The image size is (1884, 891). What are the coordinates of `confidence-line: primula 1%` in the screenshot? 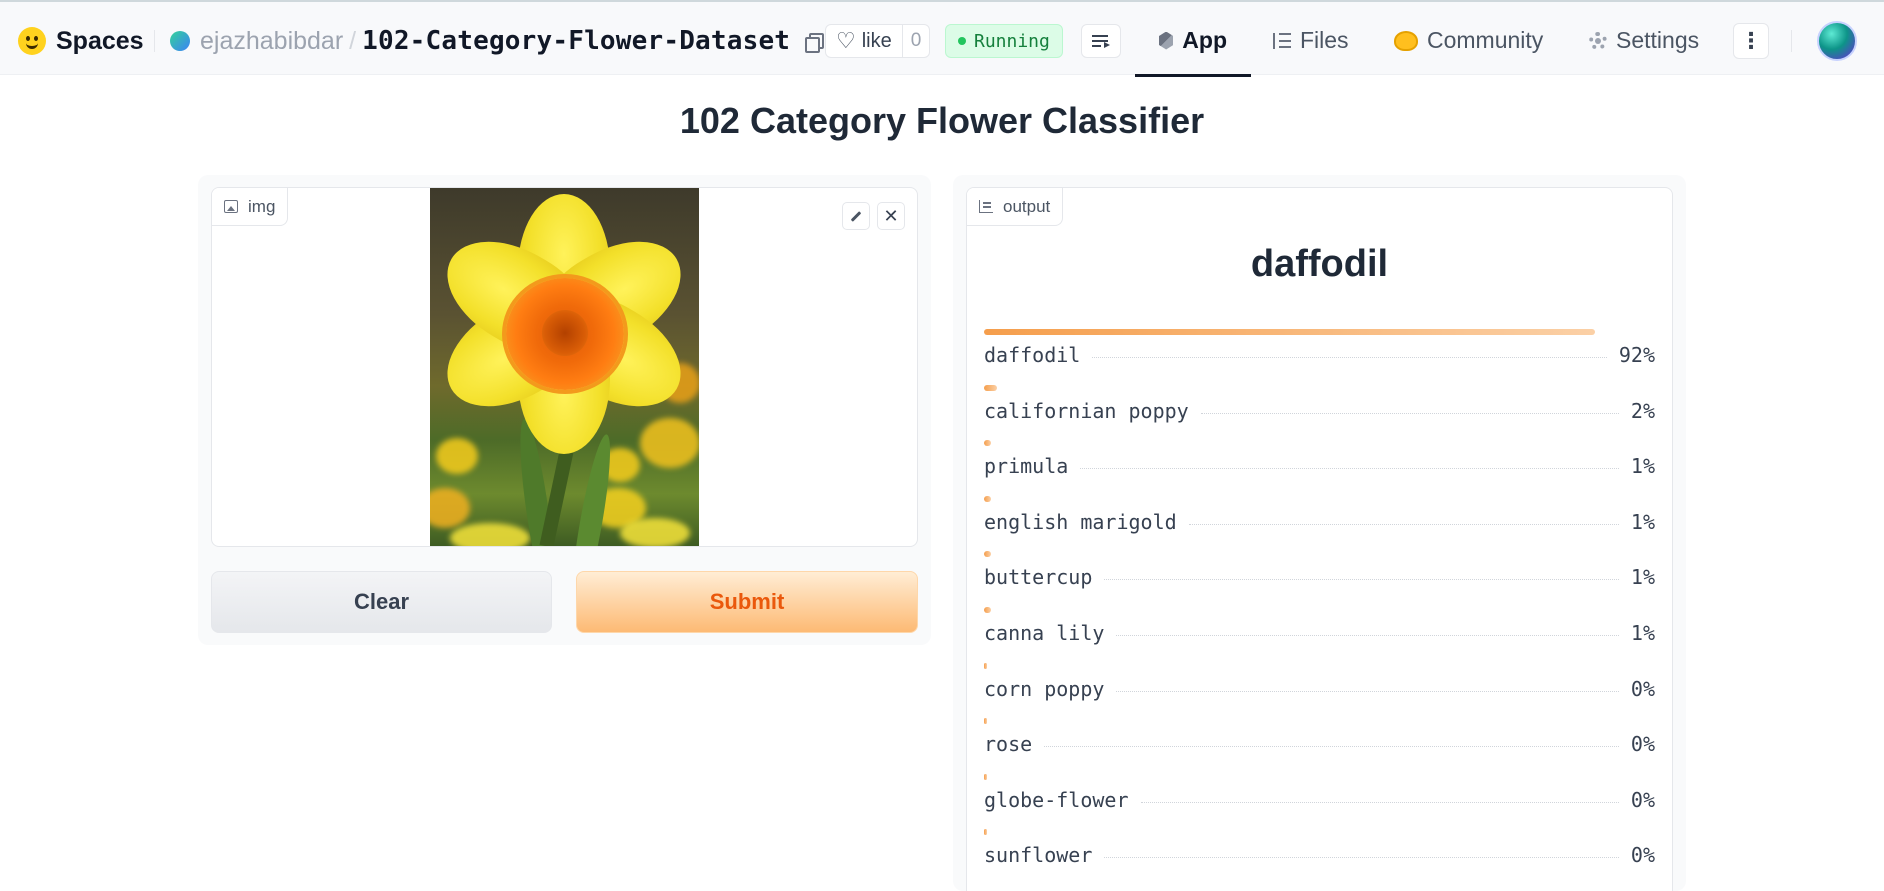 It's located at (1319, 468).